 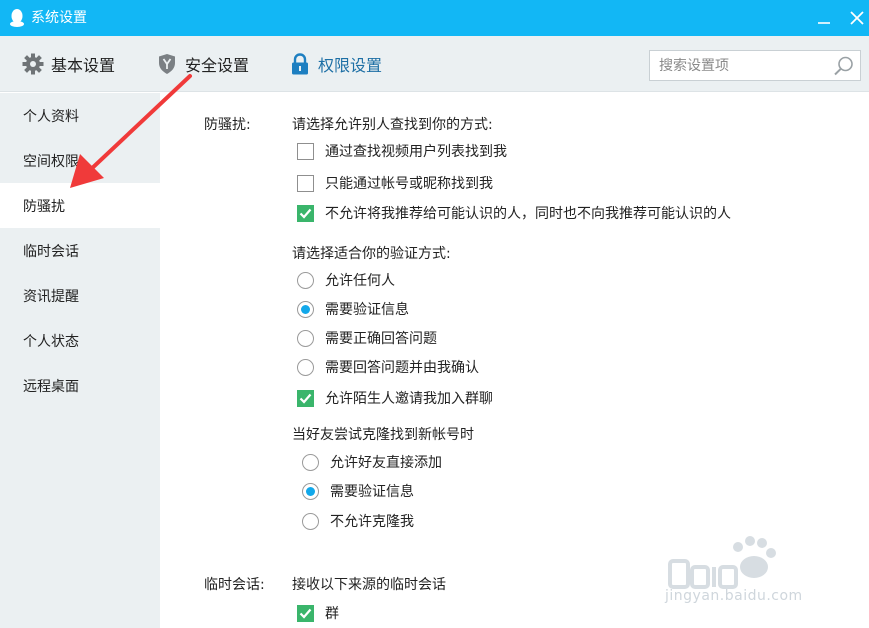 I want to click on radio-label: 不允许克隆我, so click(x=372, y=522).